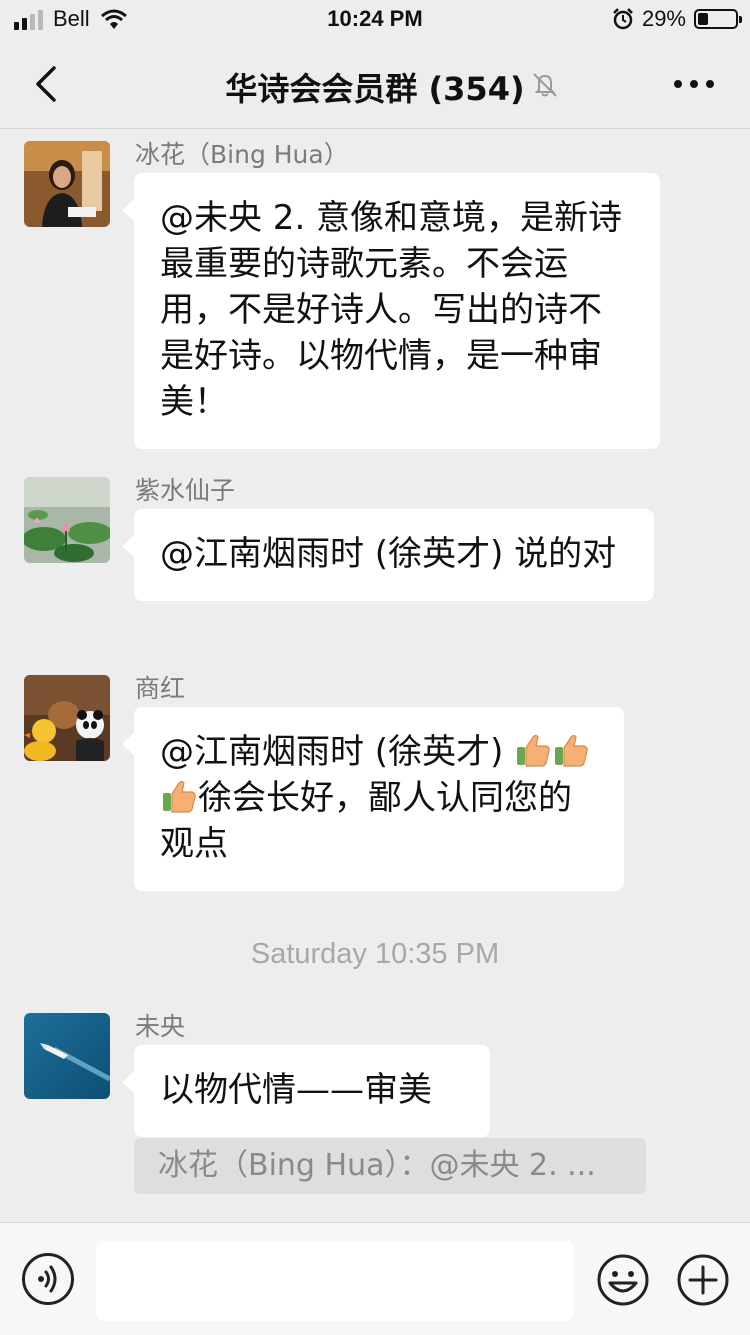  What do you see at coordinates (366, 821) in the screenshot?
I see `message-text: 徐会长好，鄙人认同您的观点` at bounding box center [366, 821].